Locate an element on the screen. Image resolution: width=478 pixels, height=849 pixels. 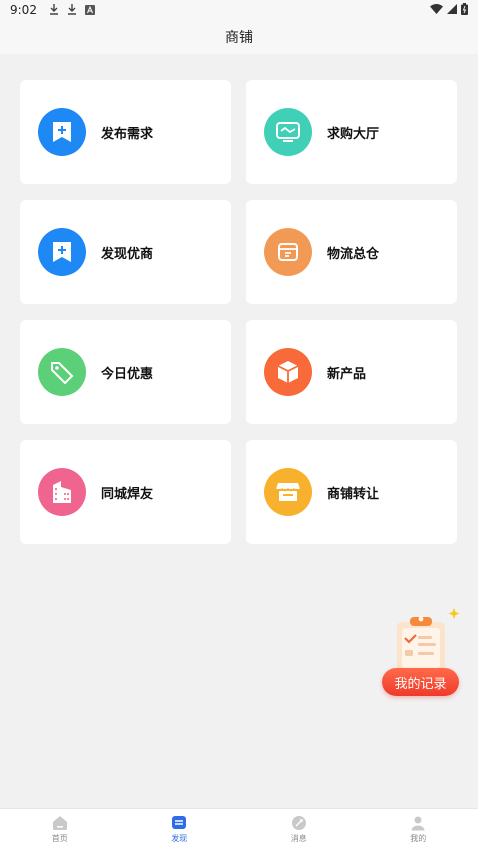
card-purchase-hall: 求购大厅 is located at coordinates (351, 132).